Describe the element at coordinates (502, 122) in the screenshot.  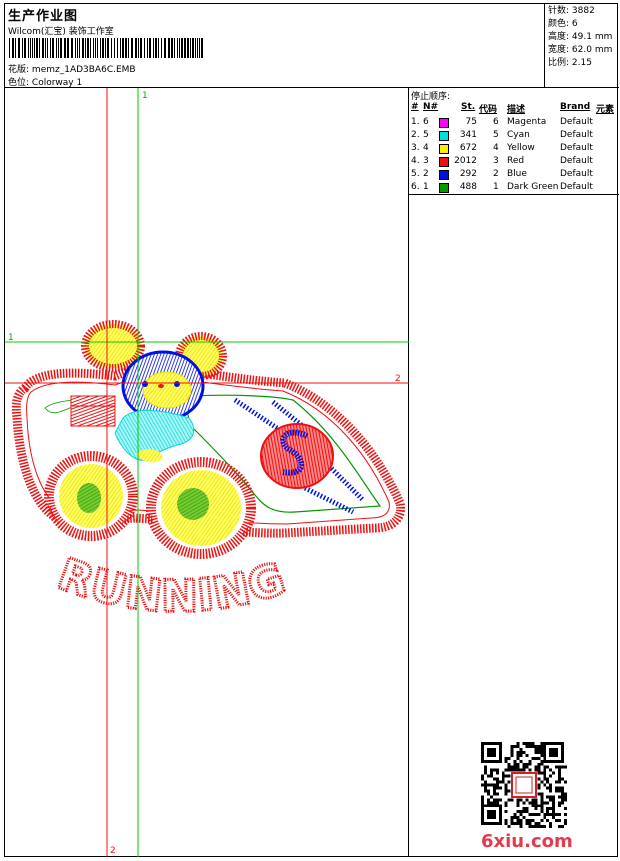
I see `table-row: 1. 6 75 6 Magenta Default` at that location.